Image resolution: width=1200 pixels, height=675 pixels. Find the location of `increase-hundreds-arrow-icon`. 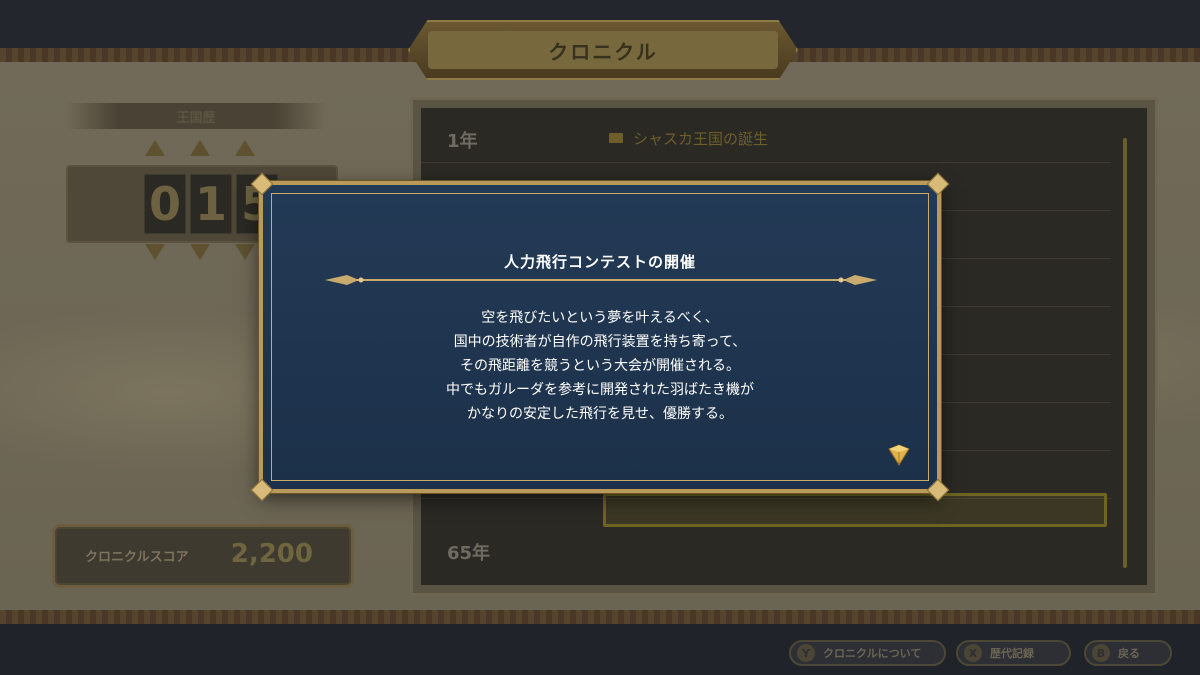

increase-hundreds-arrow-icon is located at coordinates (155, 148).